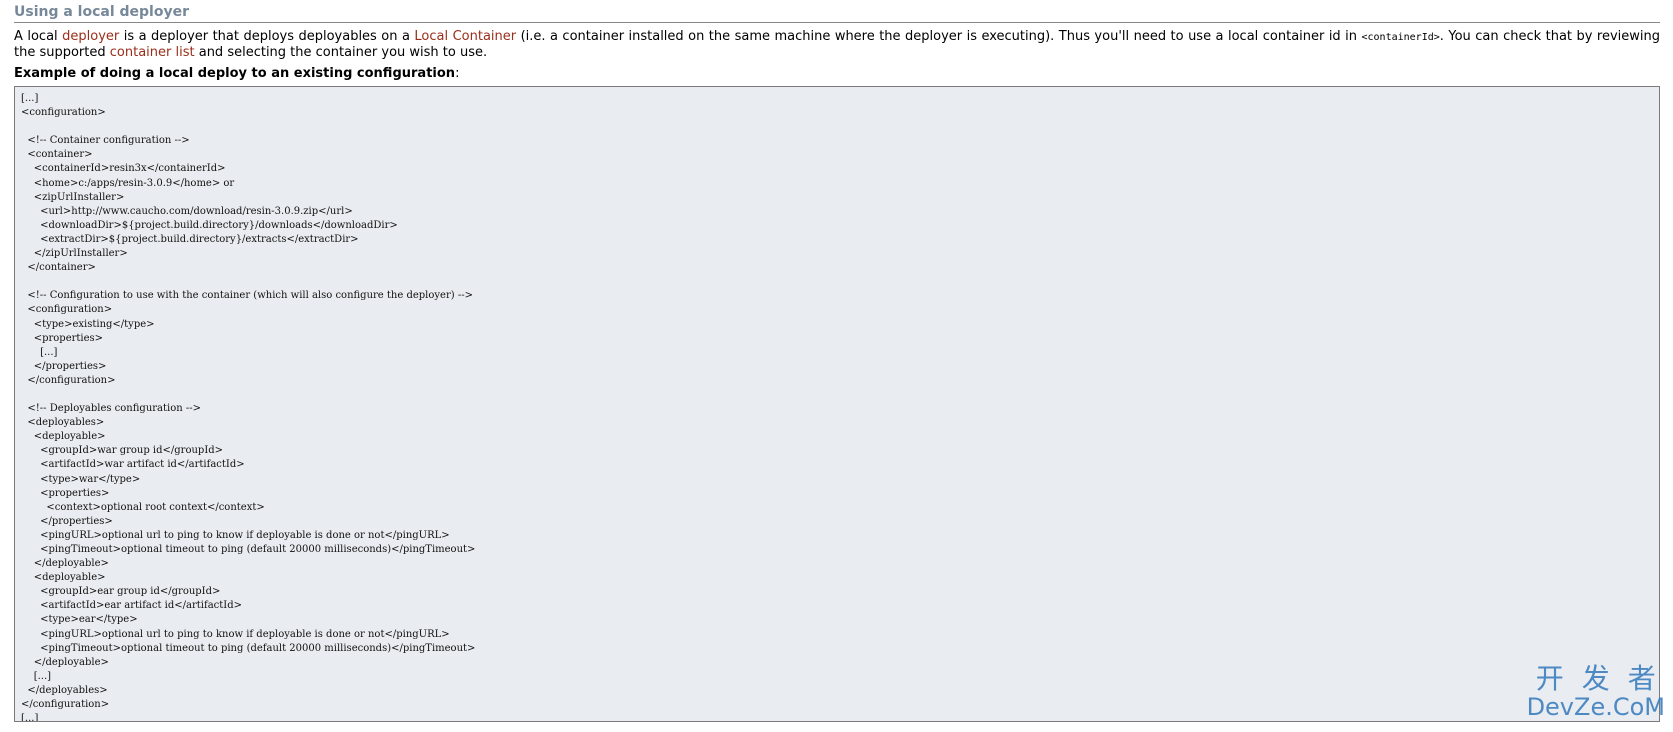 Image resolution: width=1673 pixels, height=732 pixels. Describe the element at coordinates (90, 36) in the screenshot. I see `deployer-link: deployer` at that location.